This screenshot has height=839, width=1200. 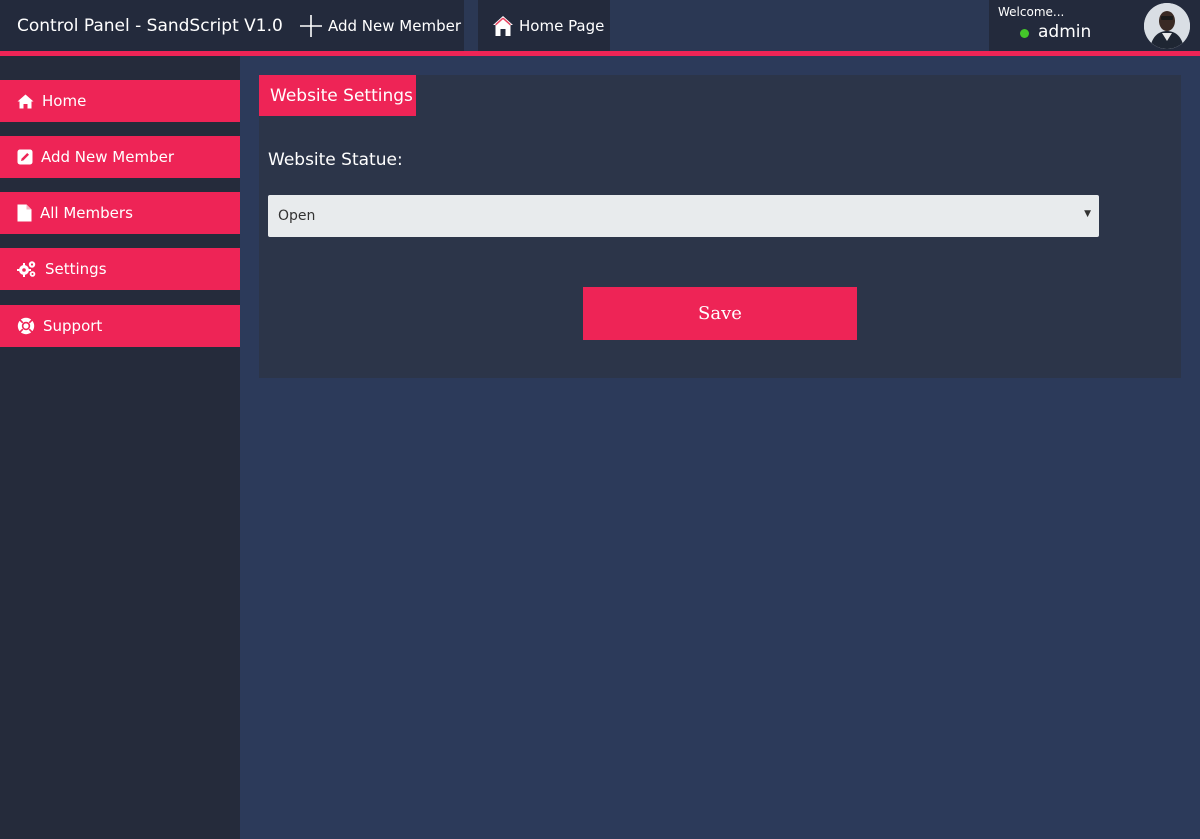 What do you see at coordinates (1087, 214) in the screenshot?
I see `caret-down-icon: ▼` at bounding box center [1087, 214].